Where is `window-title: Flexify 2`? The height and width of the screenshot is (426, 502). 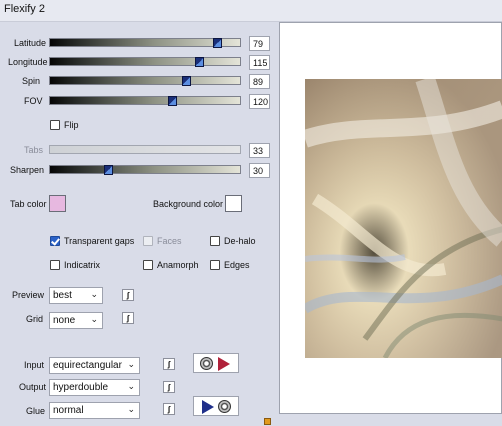
window-title: Flexify 2 is located at coordinates (24, 9).